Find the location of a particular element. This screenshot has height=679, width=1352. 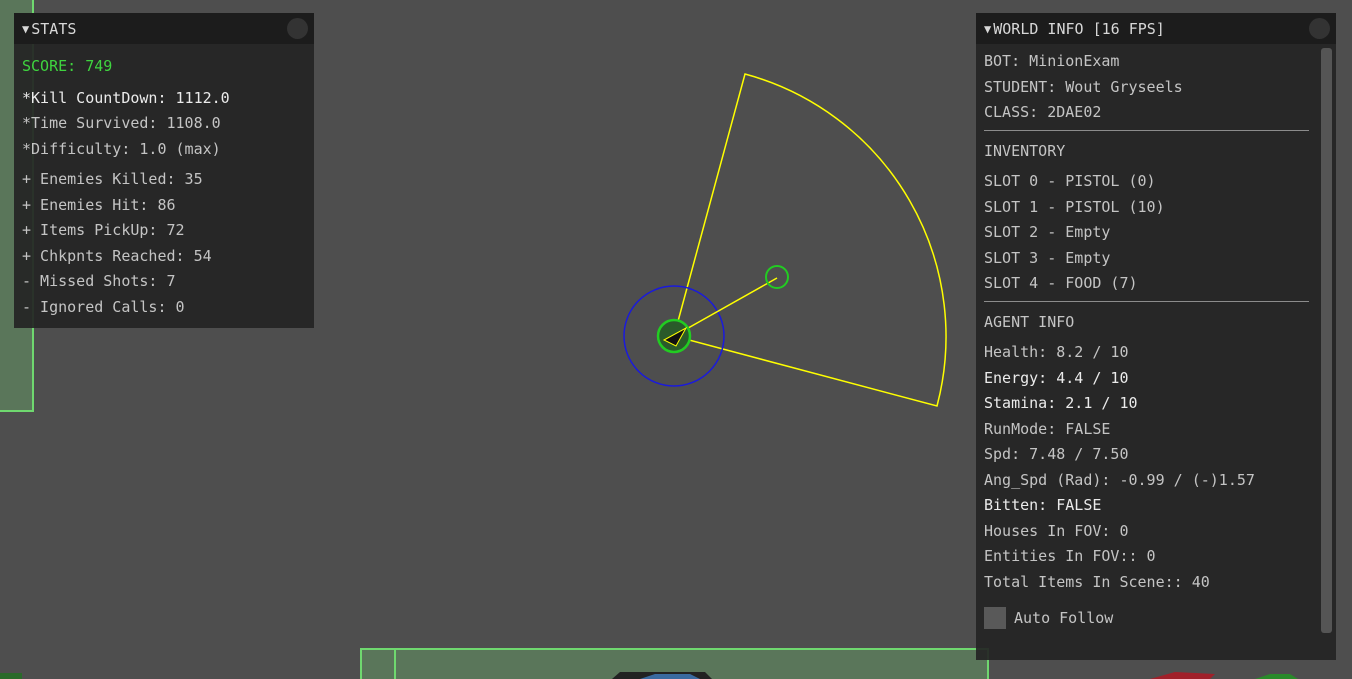

houses-in-fov: Houses In FOV: 0 is located at coordinates (1056, 530).